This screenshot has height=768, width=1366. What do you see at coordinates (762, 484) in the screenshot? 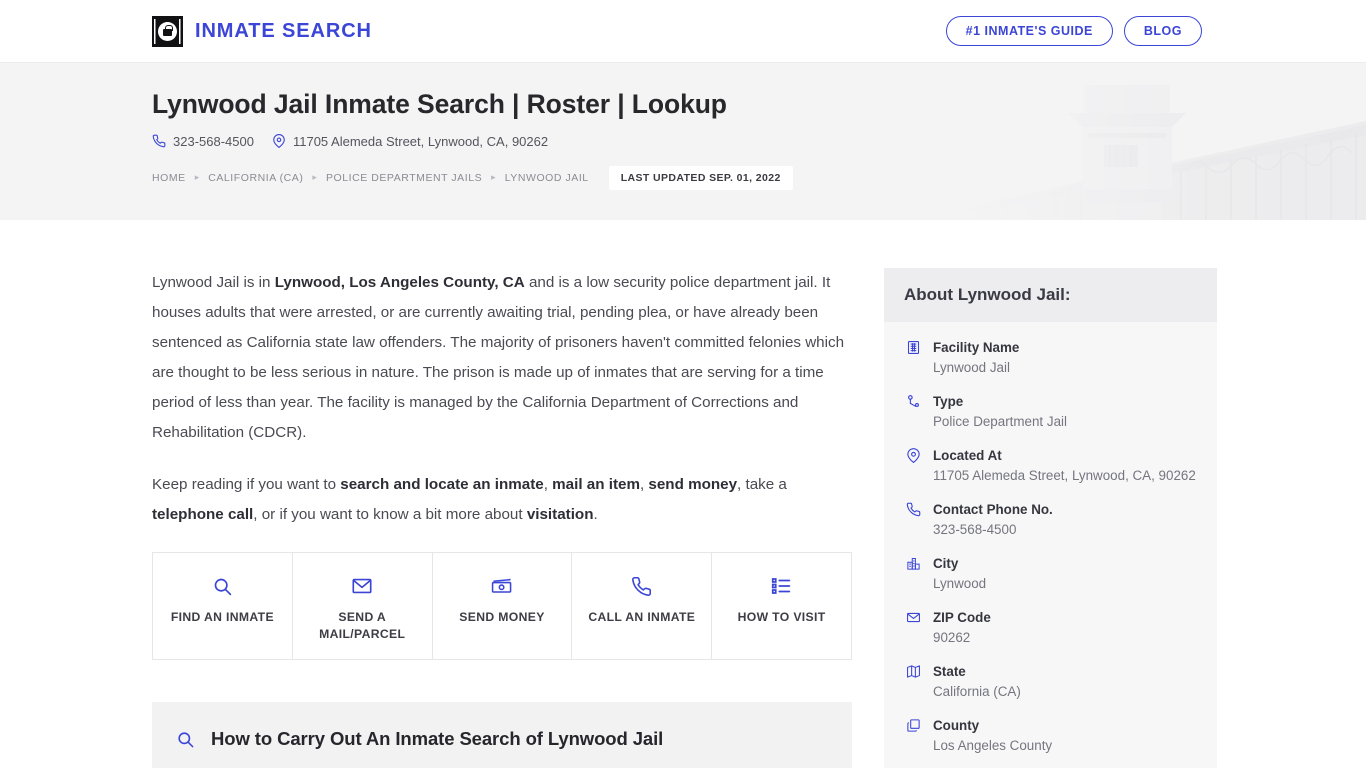
I see `kr-text-4: , take a` at bounding box center [762, 484].